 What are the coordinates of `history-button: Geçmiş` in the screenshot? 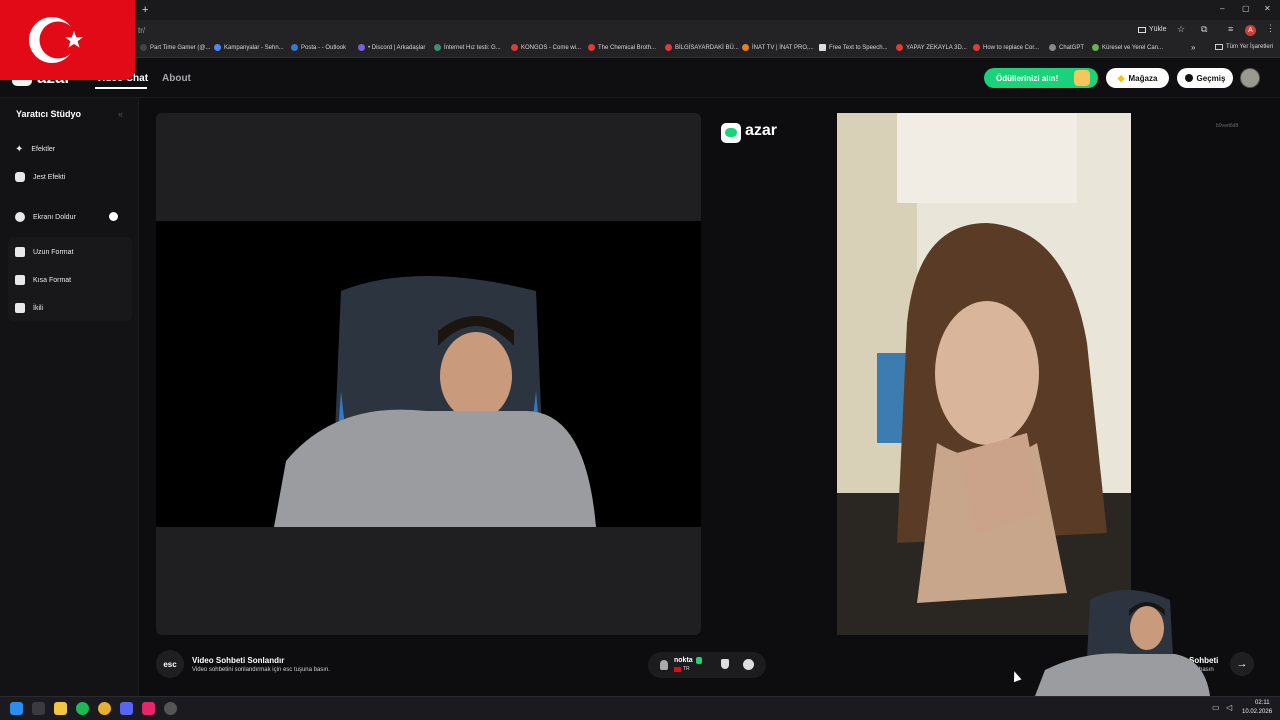 It's located at (1205, 78).